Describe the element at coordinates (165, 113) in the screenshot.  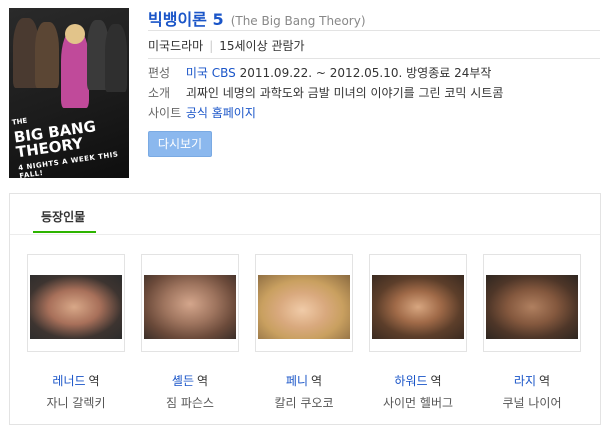
I see `site-label: 사이트` at that location.